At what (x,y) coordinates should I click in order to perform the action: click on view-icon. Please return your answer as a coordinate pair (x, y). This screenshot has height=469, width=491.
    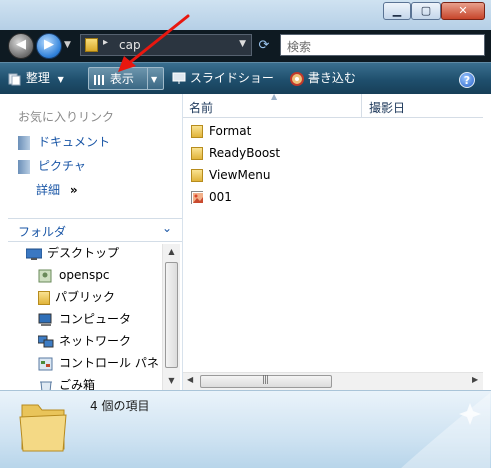
    Looking at the image, I should click on (99, 79).